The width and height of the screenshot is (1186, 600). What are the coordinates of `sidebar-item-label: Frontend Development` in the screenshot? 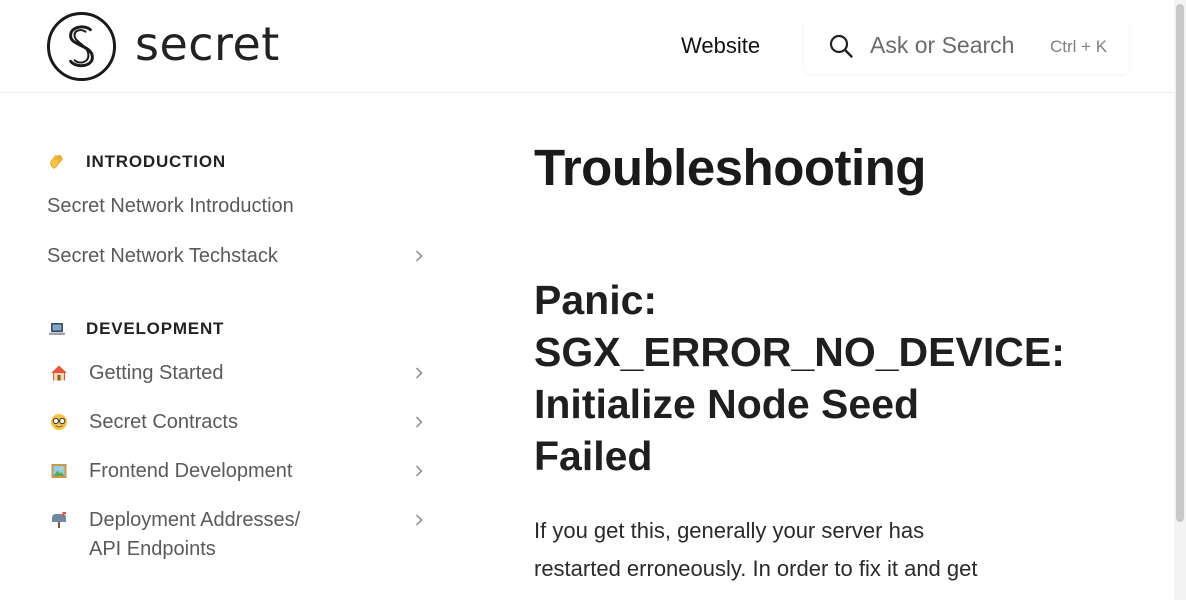 It's located at (191, 471).